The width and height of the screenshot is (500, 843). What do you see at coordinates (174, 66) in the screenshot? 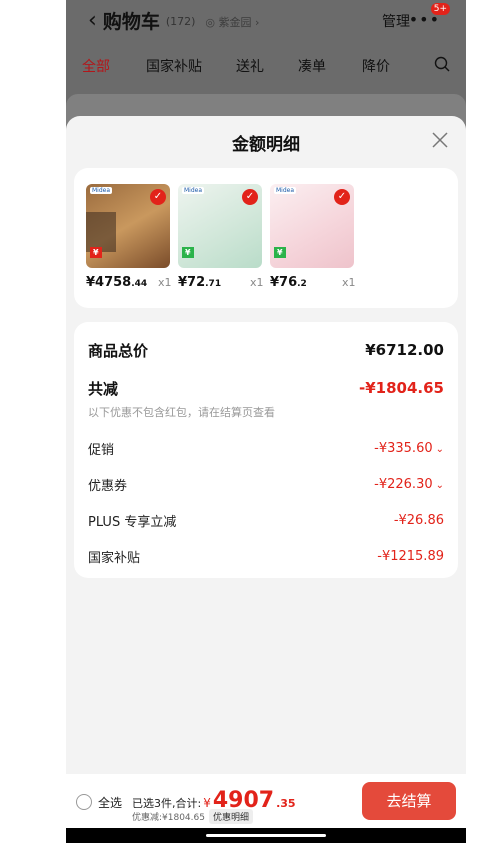
I see `tab-national-subsidy: 国家补贴` at bounding box center [174, 66].